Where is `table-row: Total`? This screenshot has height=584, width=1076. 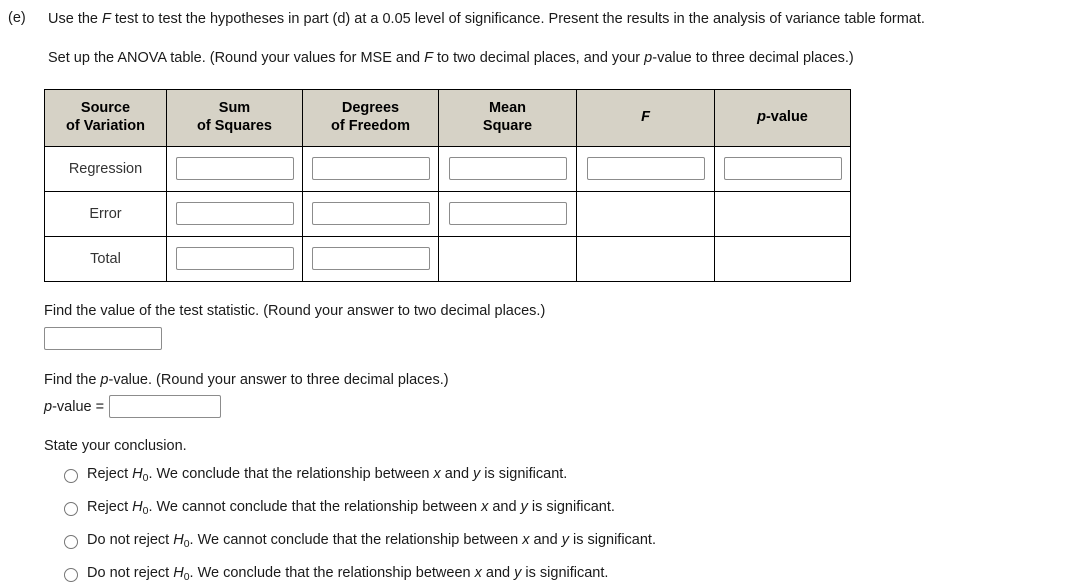
table-row: Total is located at coordinates (447, 258).